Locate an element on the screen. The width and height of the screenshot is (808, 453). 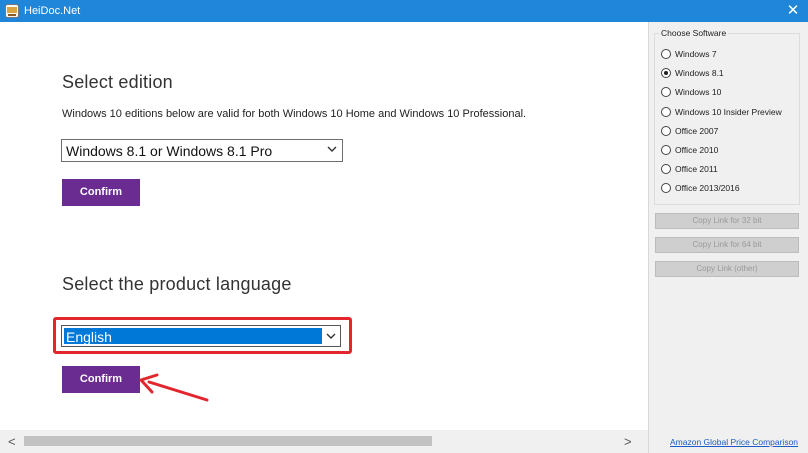
horizontal-scrollbar: < > is located at coordinates (324, 441).